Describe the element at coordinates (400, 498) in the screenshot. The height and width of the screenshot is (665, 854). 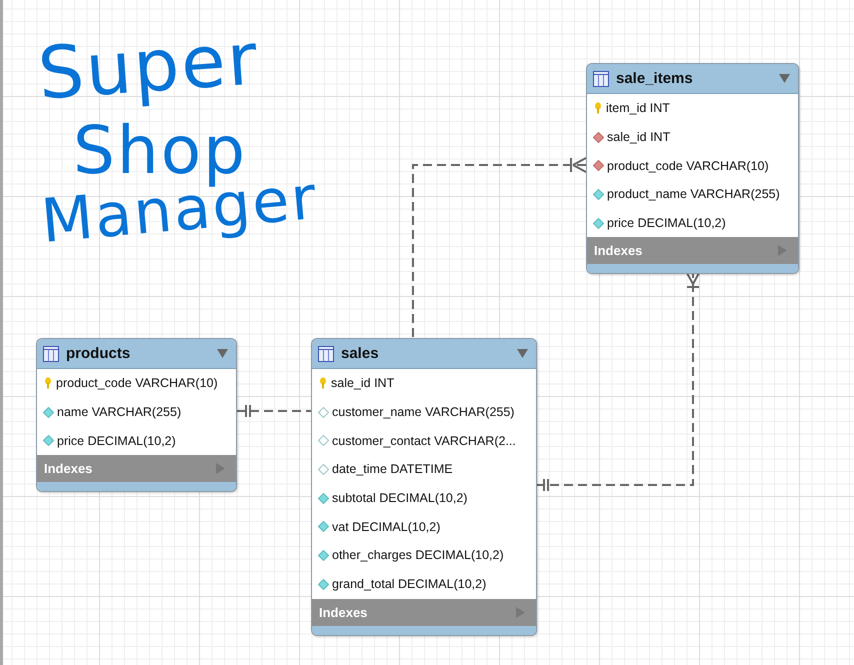
I see `column-definition: subtotal DECIMAL(10,2)` at that location.